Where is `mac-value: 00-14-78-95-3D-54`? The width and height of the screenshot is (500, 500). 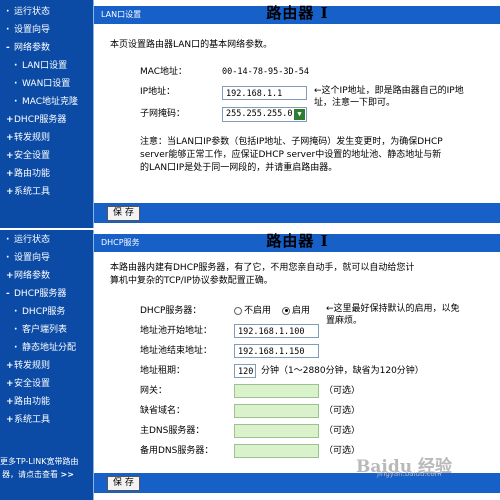
mac-value: 00-14-78-95-3D-54 is located at coordinates (265, 72).